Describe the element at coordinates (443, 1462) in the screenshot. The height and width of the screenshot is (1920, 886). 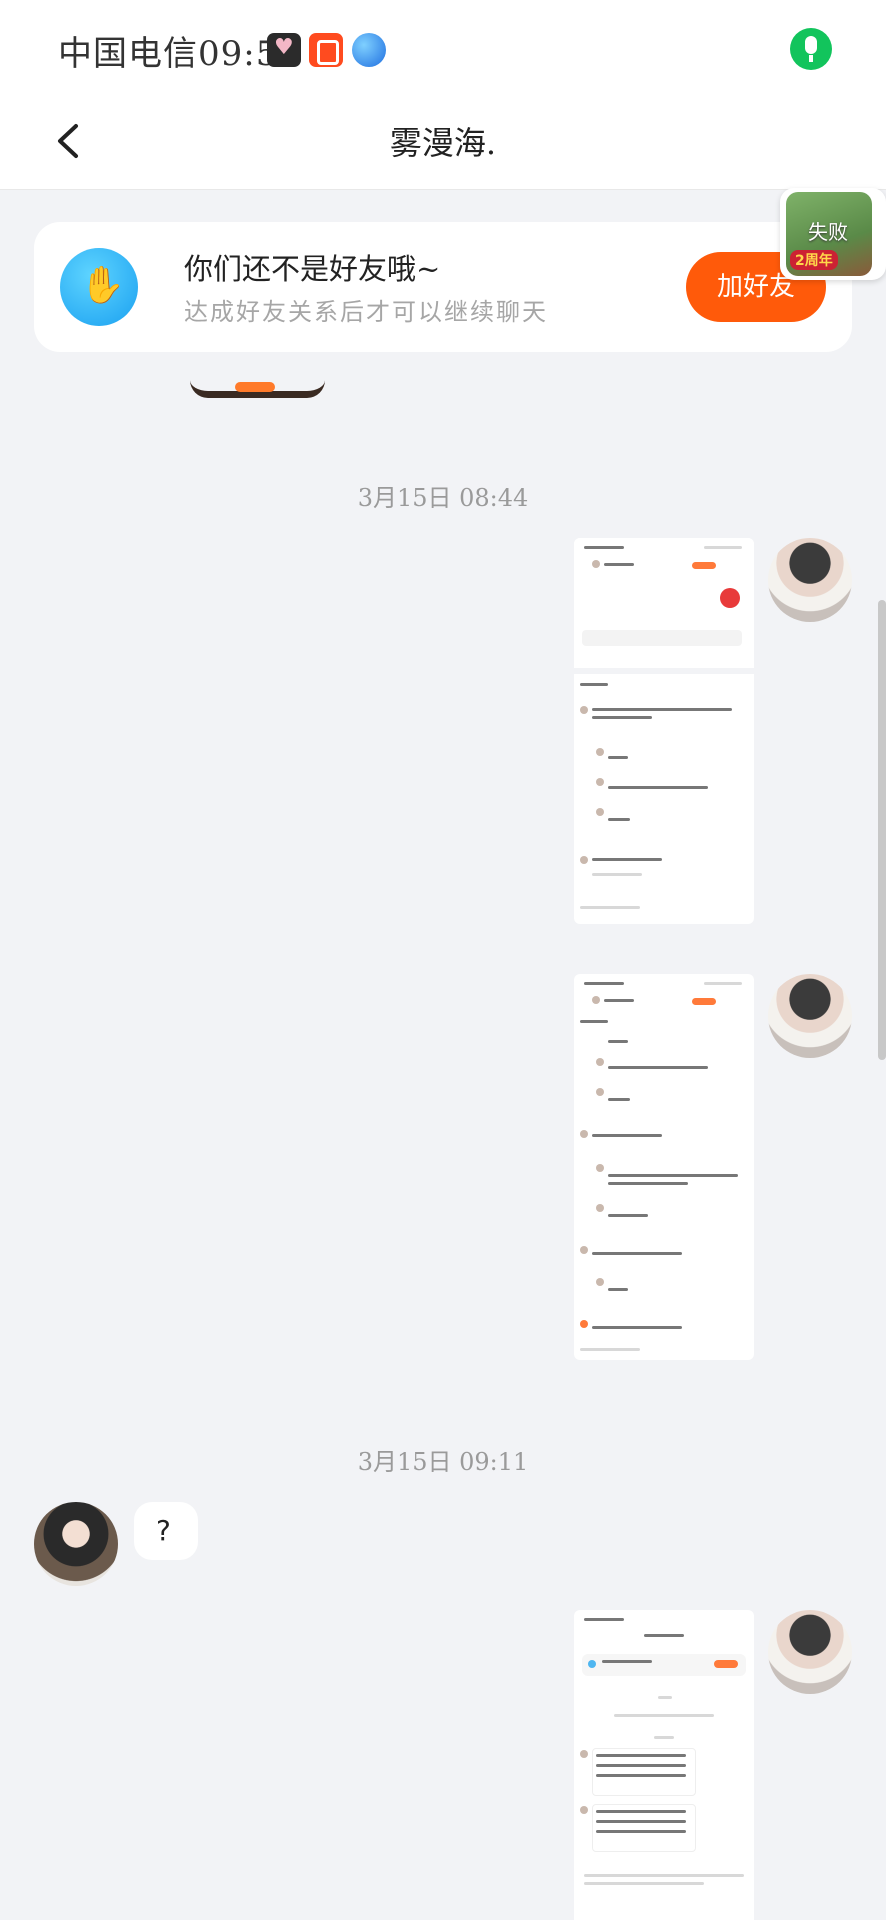
I see `timestamp: 3月15日 09:11` at that location.